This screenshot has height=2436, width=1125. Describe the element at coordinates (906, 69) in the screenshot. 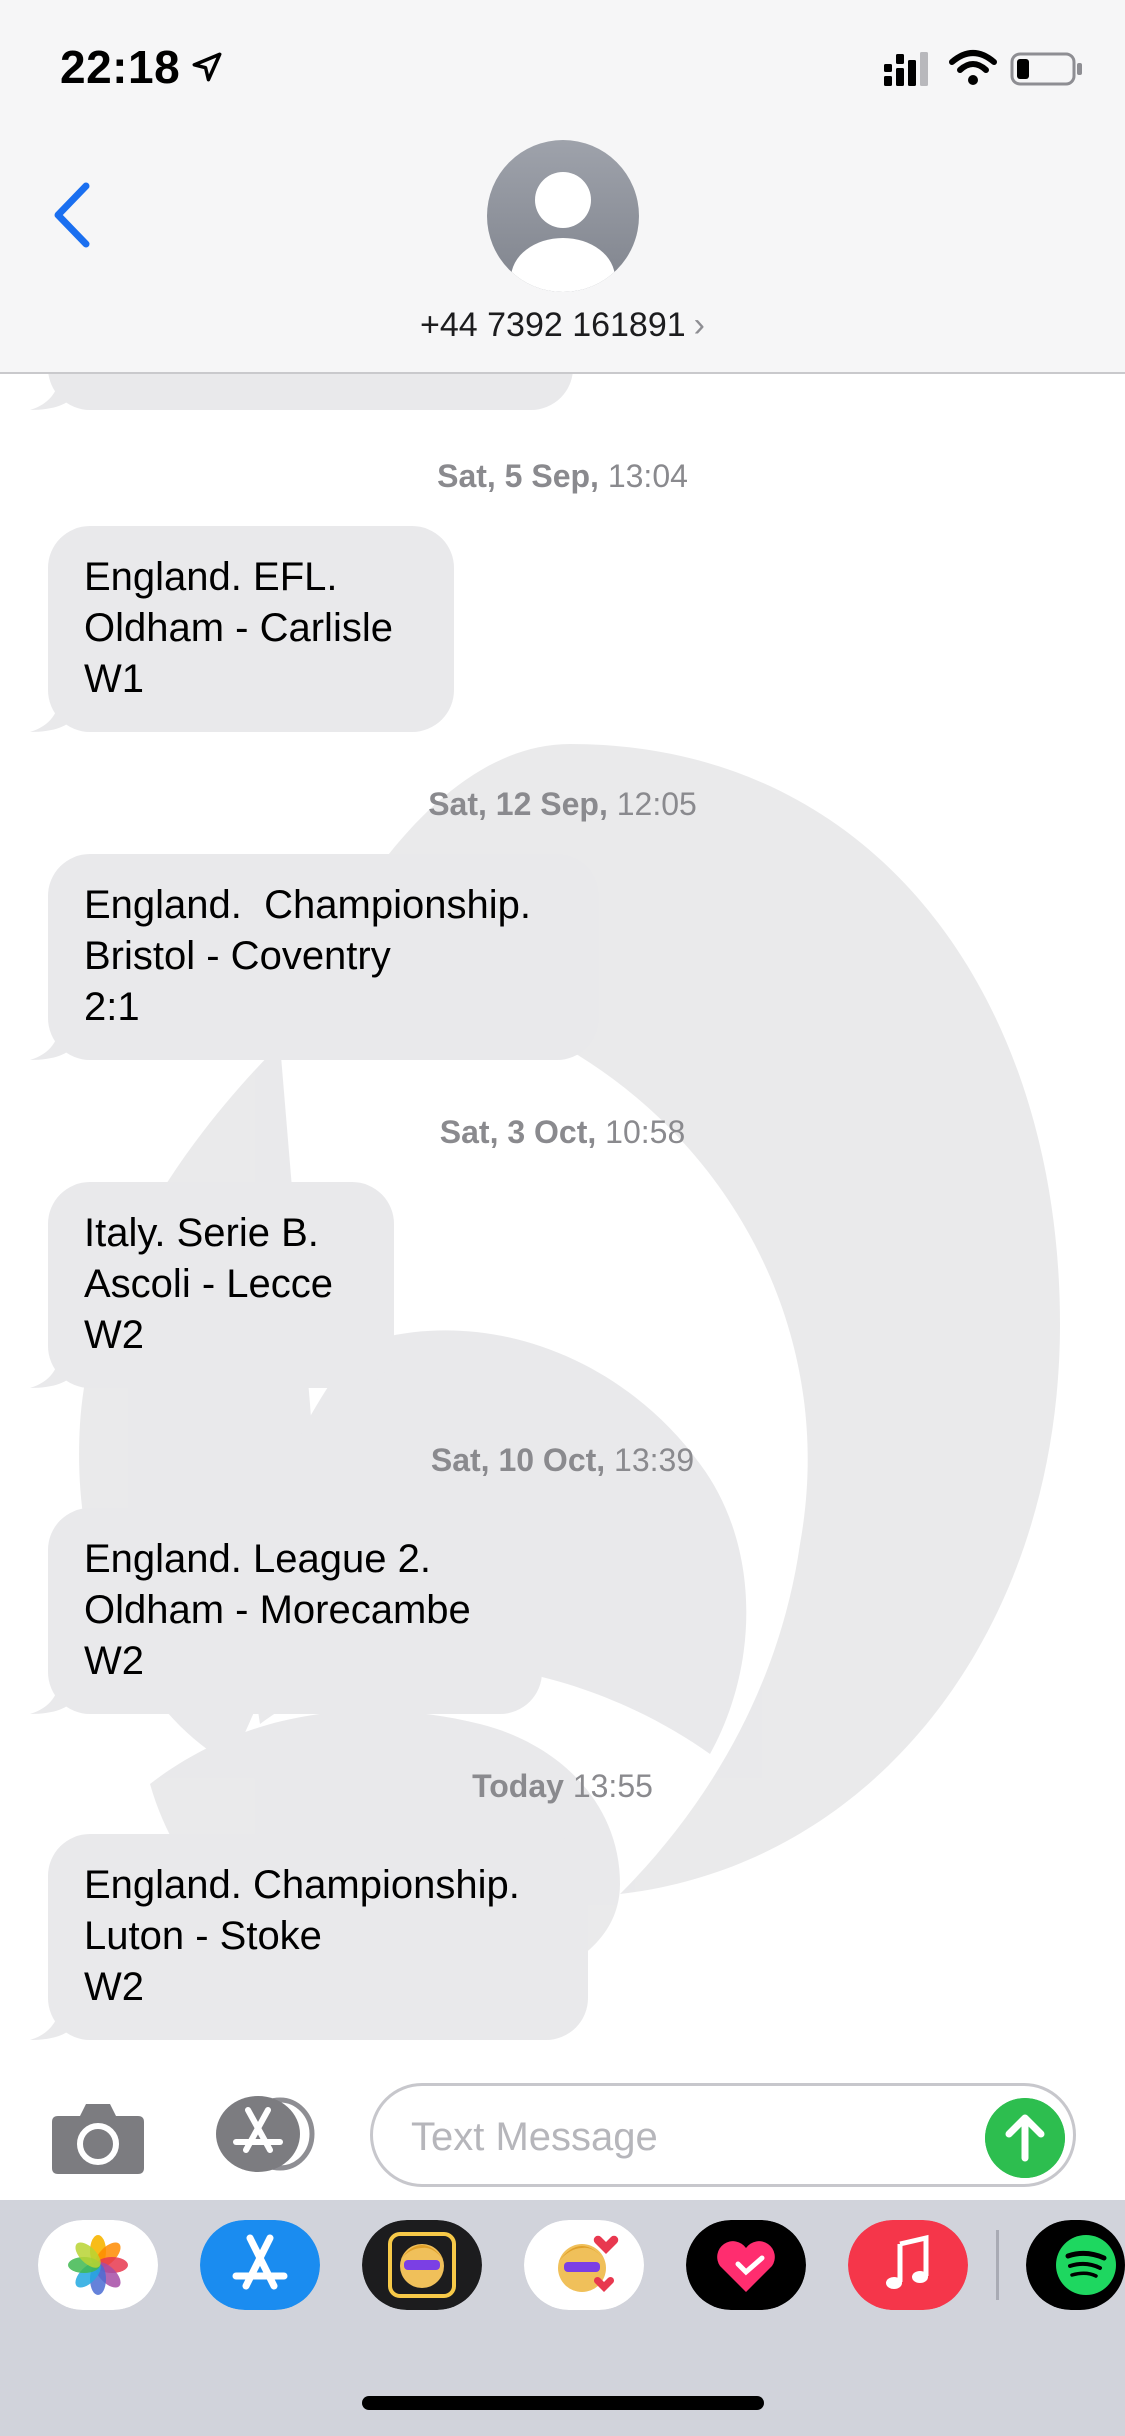

I see `cellular-signal-icon` at that location.